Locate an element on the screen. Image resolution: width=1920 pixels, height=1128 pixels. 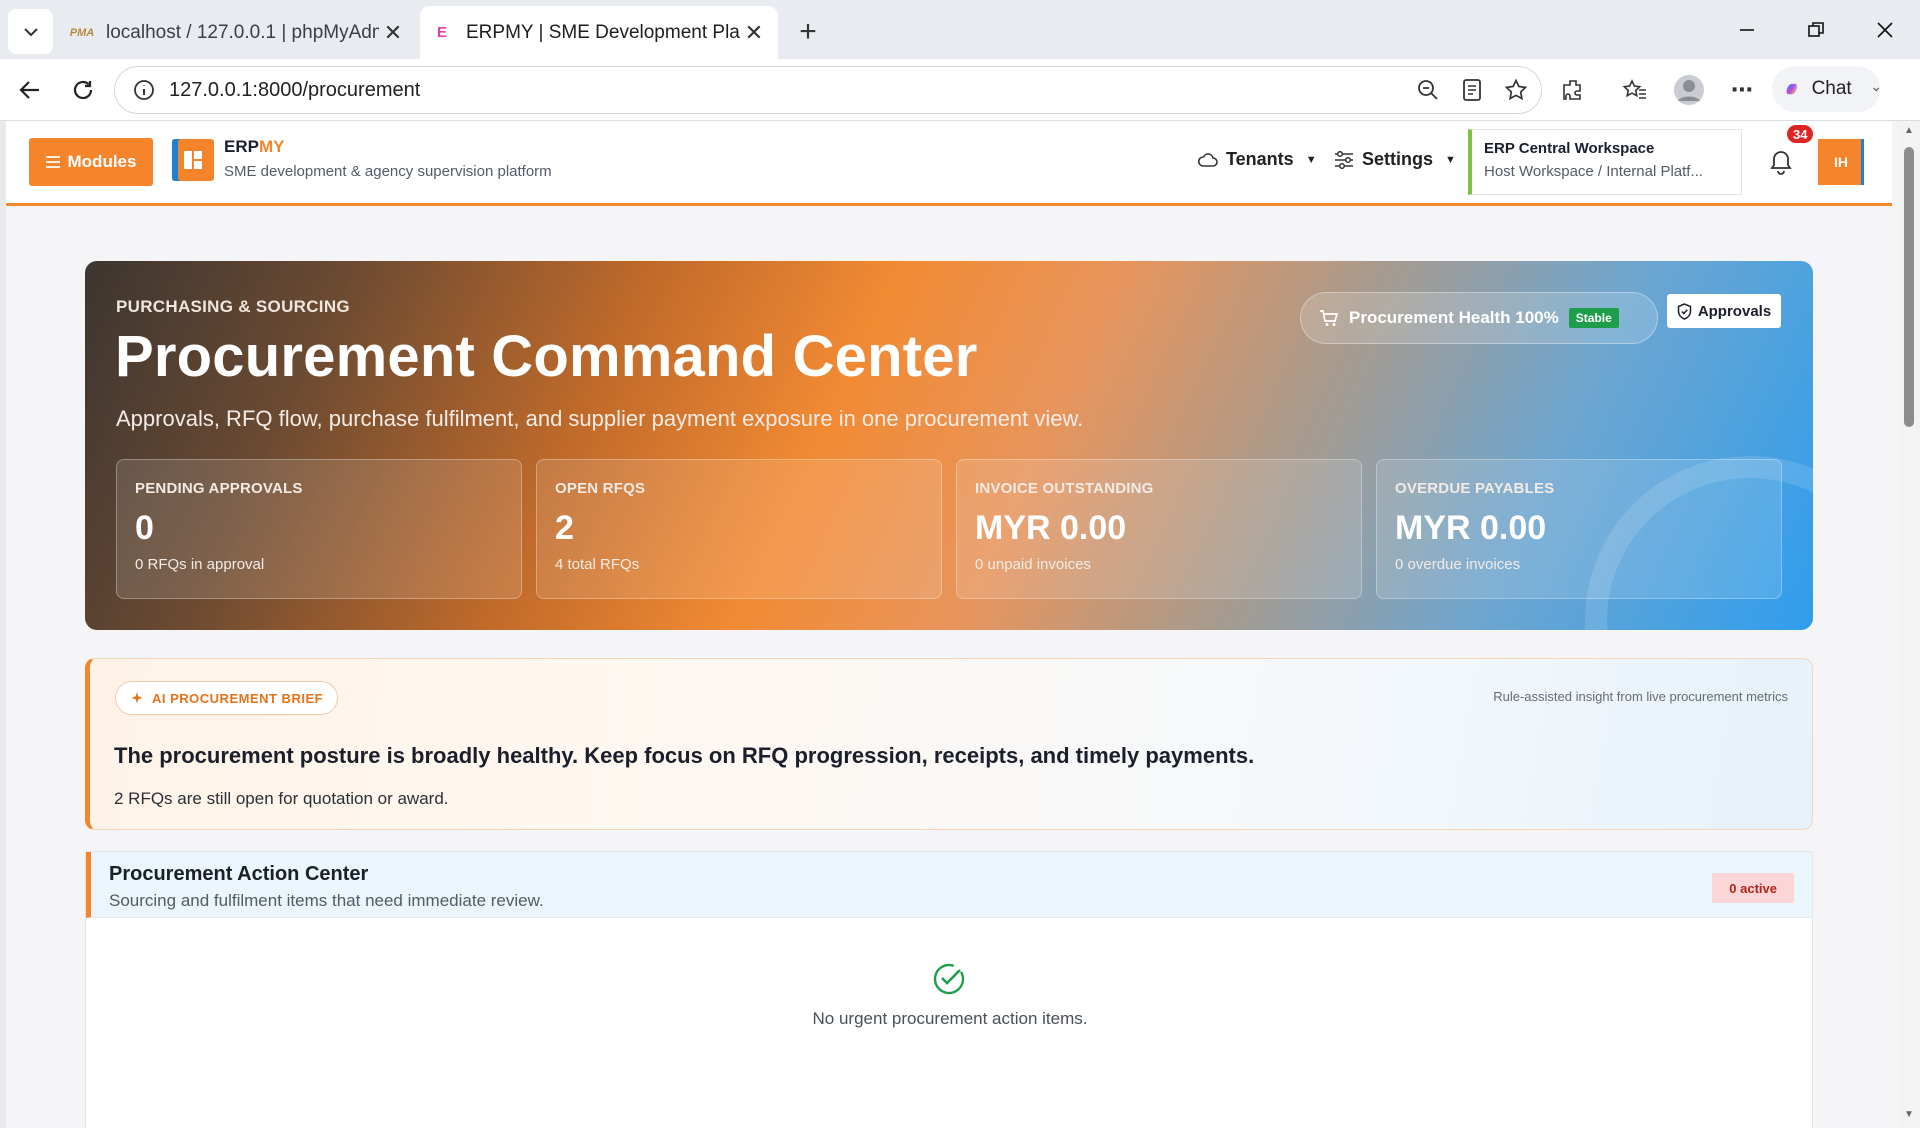
copilot-chat-button: Chat is located at coordinates (1826, 89).